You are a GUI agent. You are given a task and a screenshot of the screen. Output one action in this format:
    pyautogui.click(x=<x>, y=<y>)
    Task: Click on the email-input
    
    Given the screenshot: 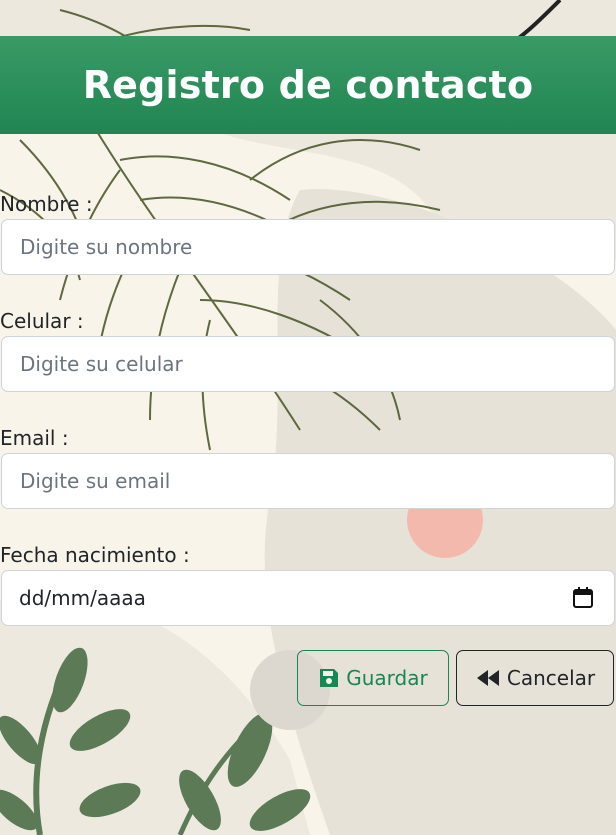 What is the action you would take?
    pyautogui.click(x=308, y=481)
    